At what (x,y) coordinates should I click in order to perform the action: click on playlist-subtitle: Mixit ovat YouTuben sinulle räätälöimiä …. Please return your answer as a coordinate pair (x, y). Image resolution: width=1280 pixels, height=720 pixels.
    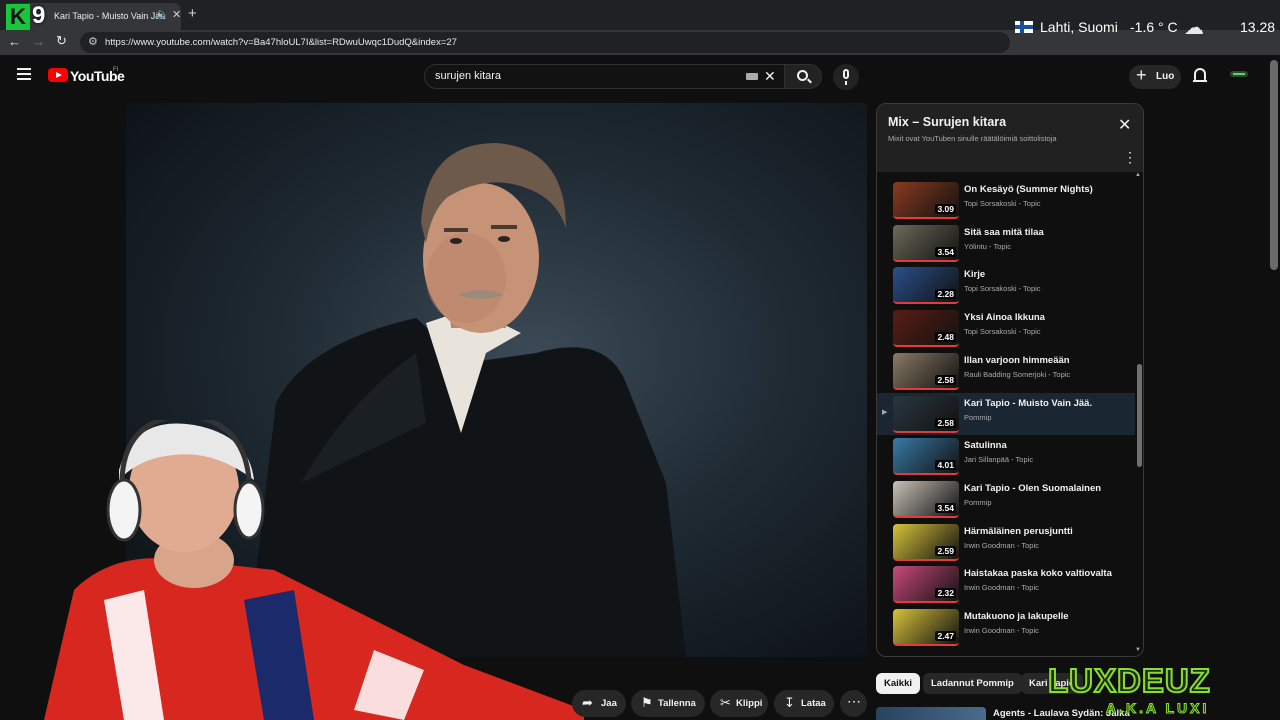
    Looking at the image, I should click on (972, 138).